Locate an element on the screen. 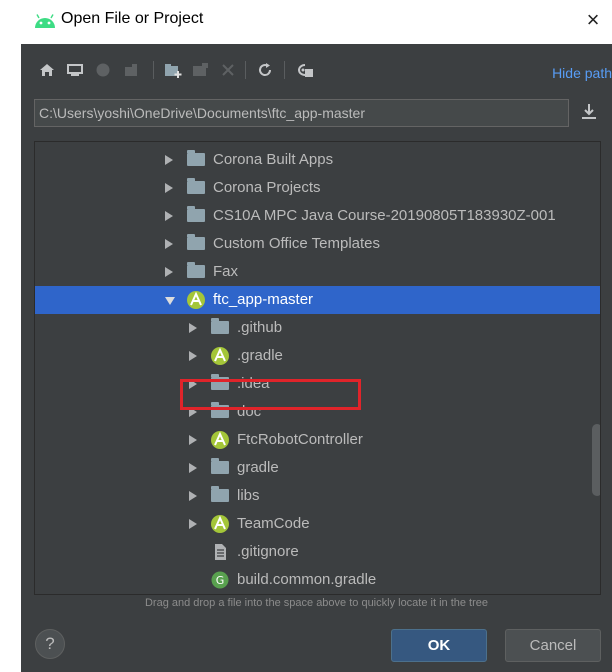 The image size is (612, 672). tree-item: ftc_app-master is located at coordinates (317, 300).